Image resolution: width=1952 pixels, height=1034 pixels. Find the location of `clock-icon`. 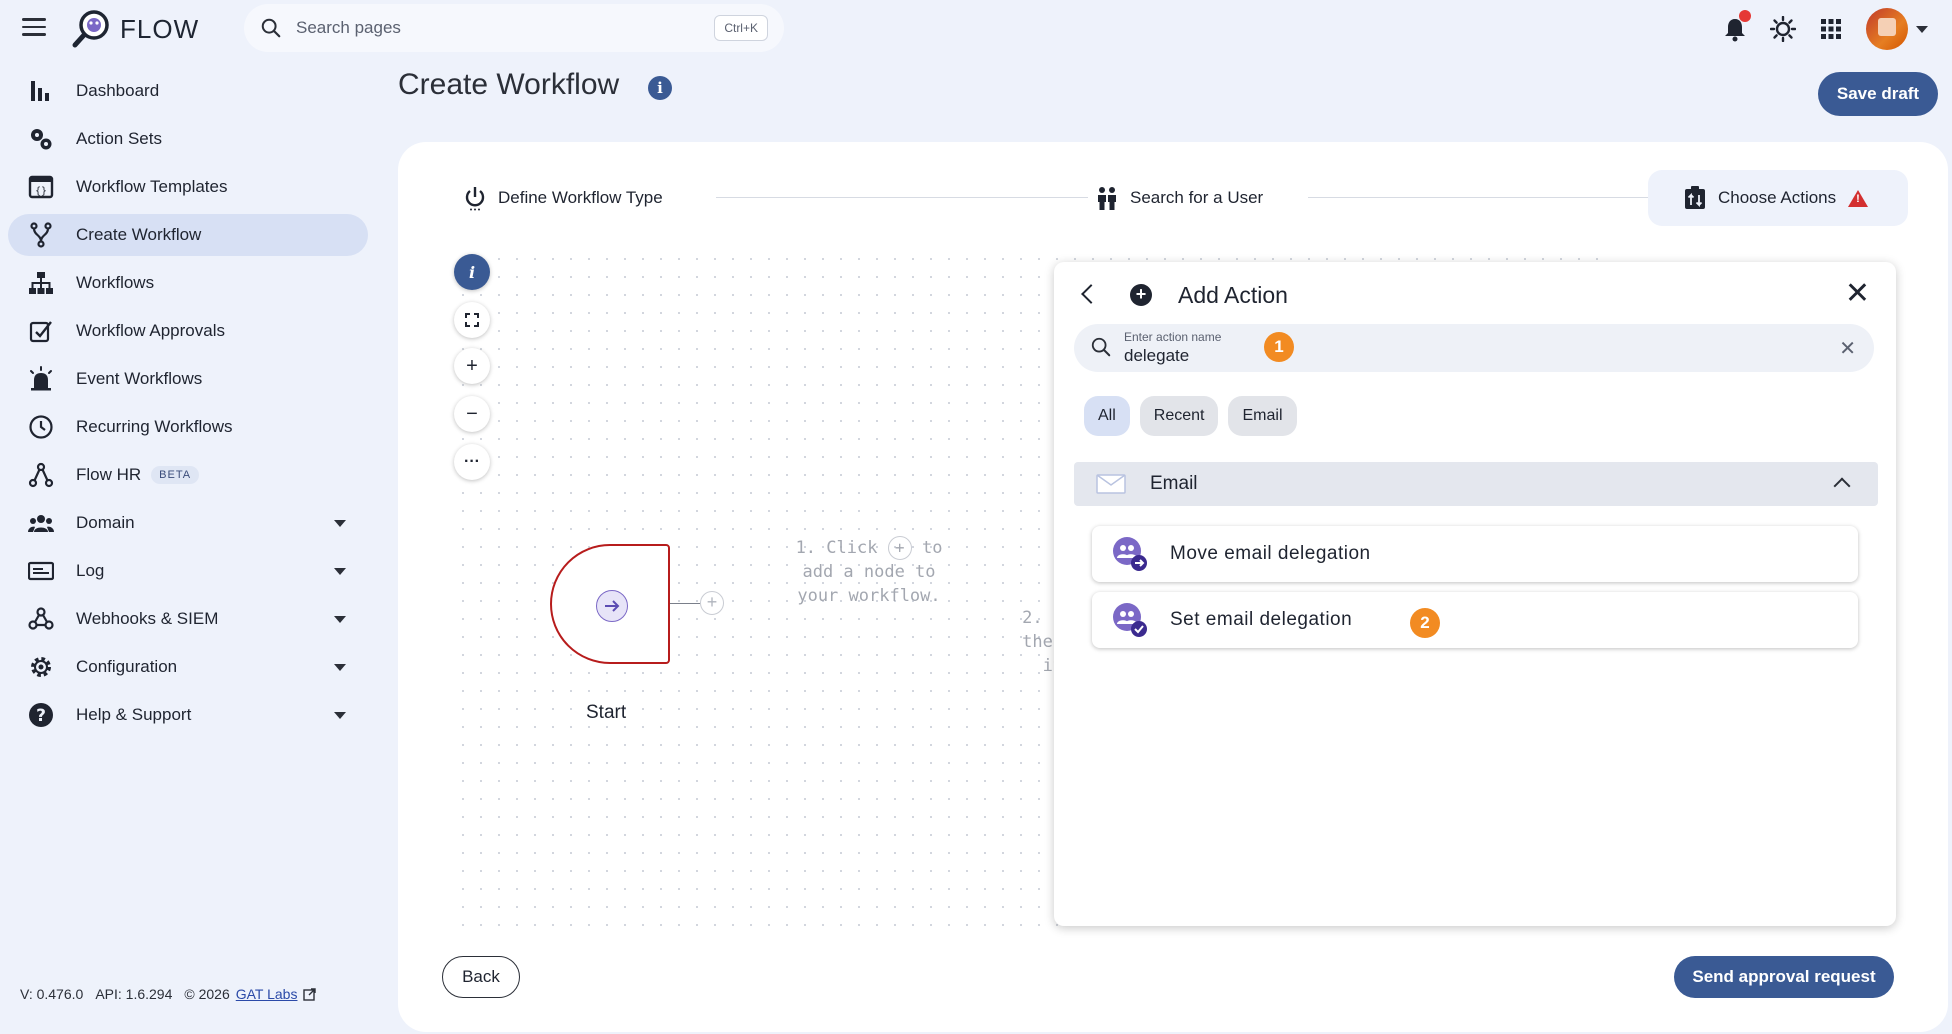

clock-icon is located at coordinates (41, 427).